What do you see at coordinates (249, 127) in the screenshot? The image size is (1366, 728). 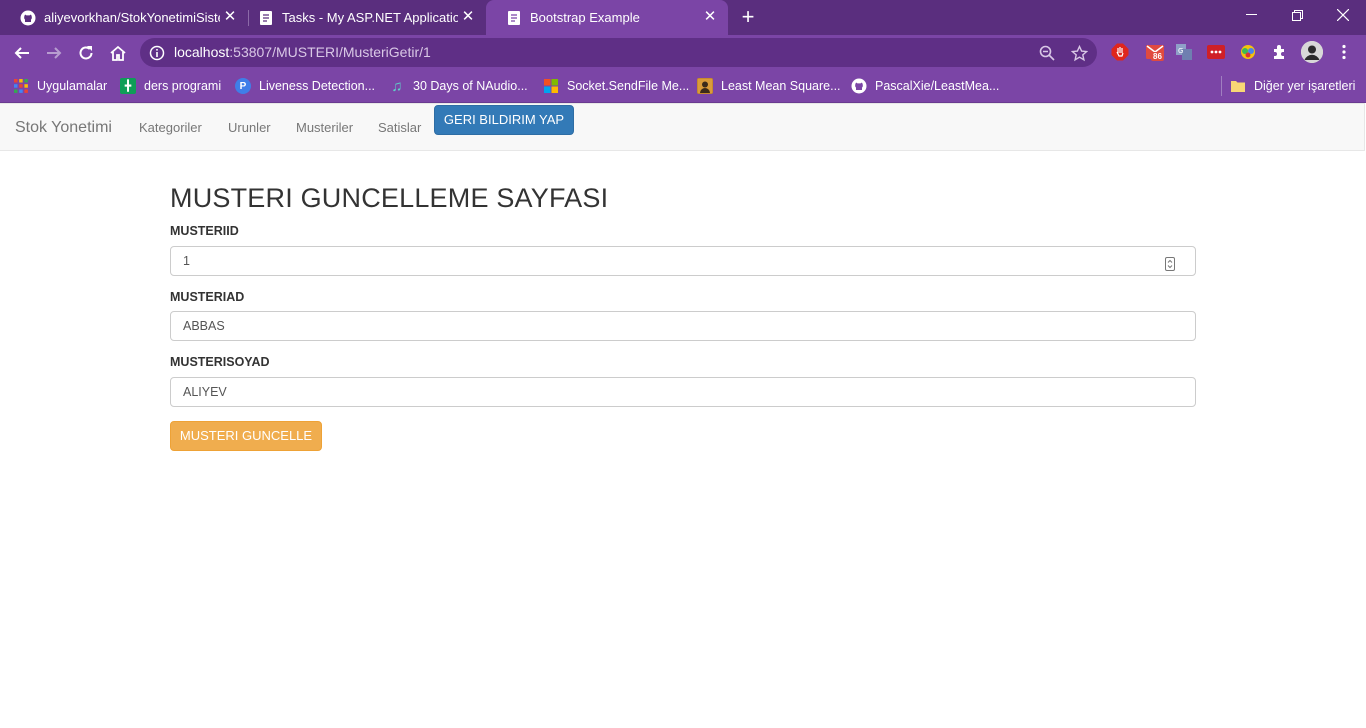 I see `nav-link-urunler: Urunler` at bounding box center [249, 127].